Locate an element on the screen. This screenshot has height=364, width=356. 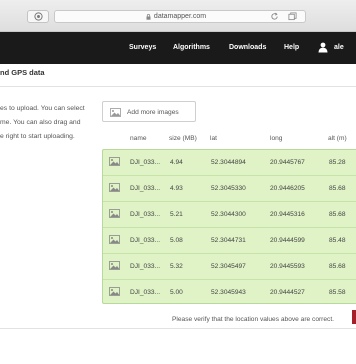
column-header-alt: alt (m) is located at coordinates (337, 138).